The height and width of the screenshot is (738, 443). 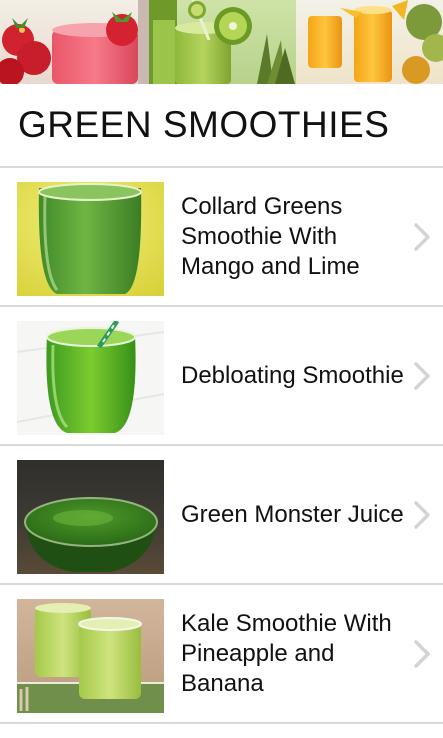 I want to click on banner-photo-orange-smoothie, so click(x=369, y=42).